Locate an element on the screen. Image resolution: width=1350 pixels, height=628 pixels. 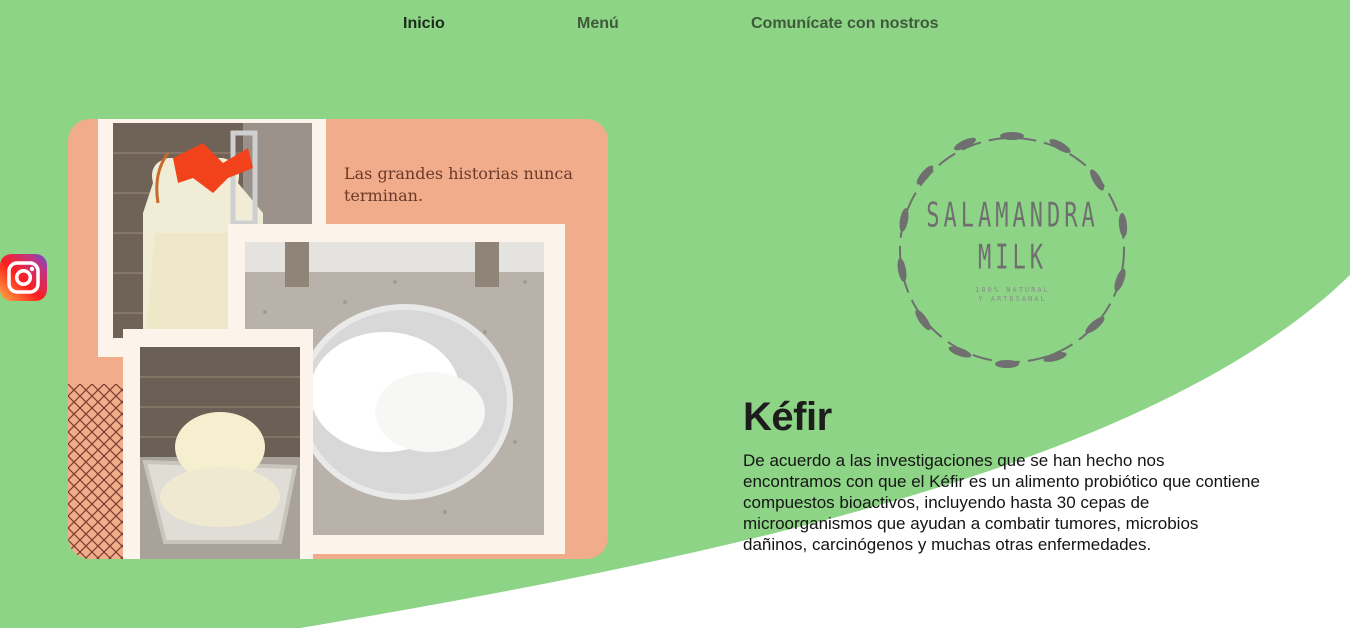
collage-caption: Las grandes historias nunca terminan. is located at coordinates (458, 184).